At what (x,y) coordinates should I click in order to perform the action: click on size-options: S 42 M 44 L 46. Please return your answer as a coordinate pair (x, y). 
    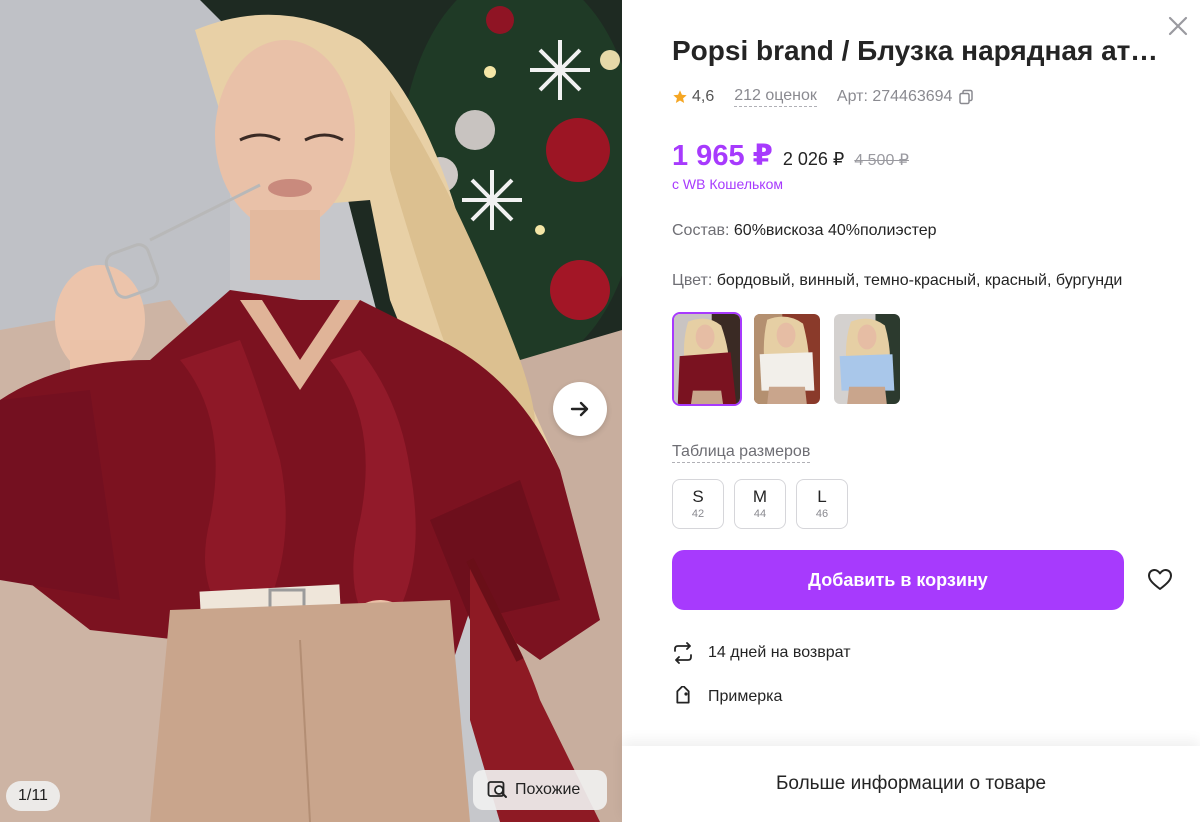
    Looking at the image, I should click on (760, 504).